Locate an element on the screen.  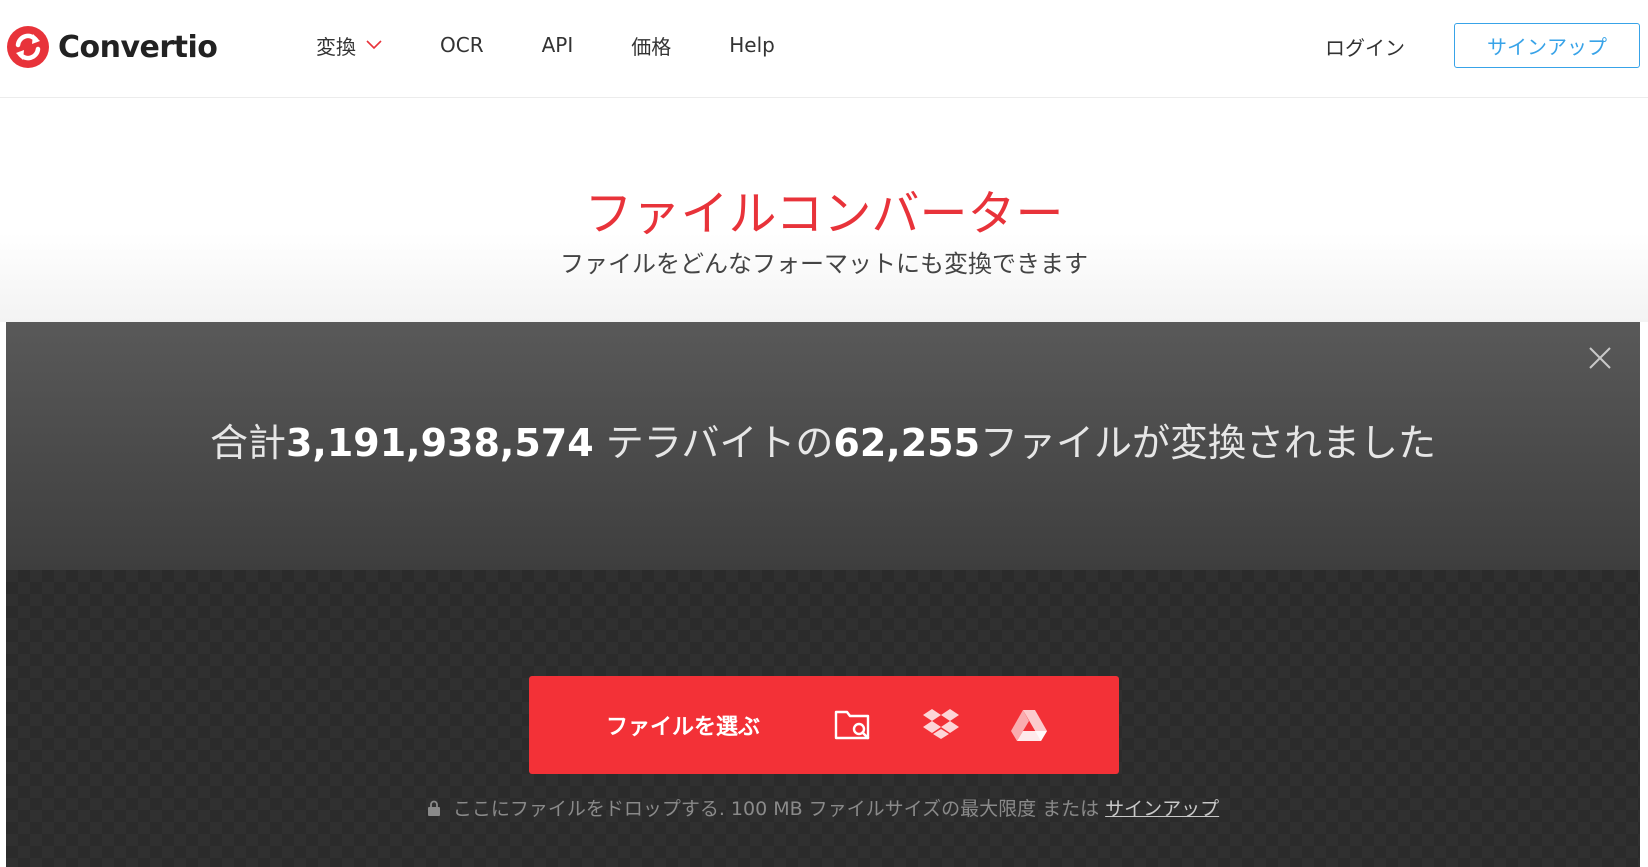
nav-item-pricing-label: 価格 is located at coordinates (651, 46).